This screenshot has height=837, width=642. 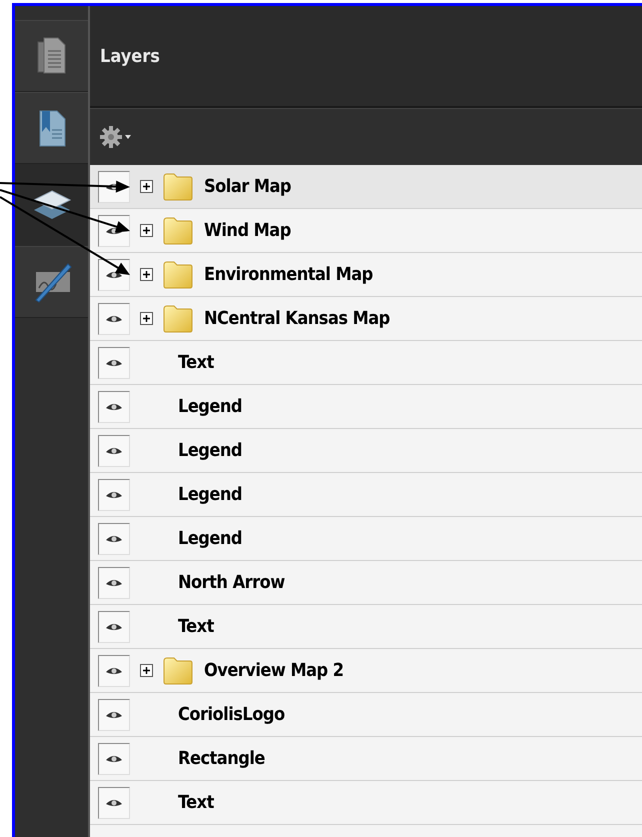 What do you see at coordinates (274, 670) in the screenshot?
I see `layer-name: Overview Map 2` at bounding box center [274, 670].